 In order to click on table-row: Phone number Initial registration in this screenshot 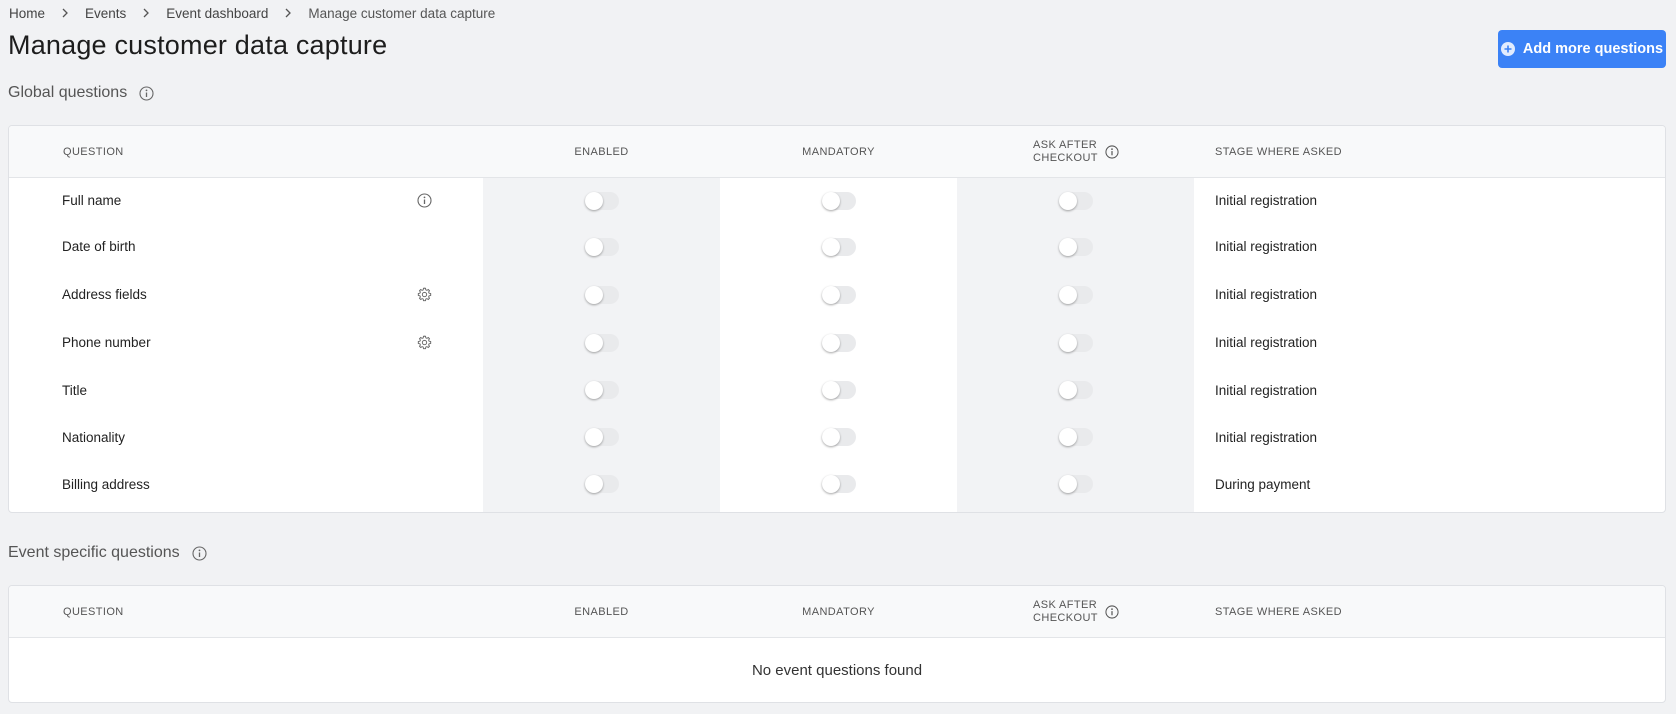, I will do `click(837, 342)`.